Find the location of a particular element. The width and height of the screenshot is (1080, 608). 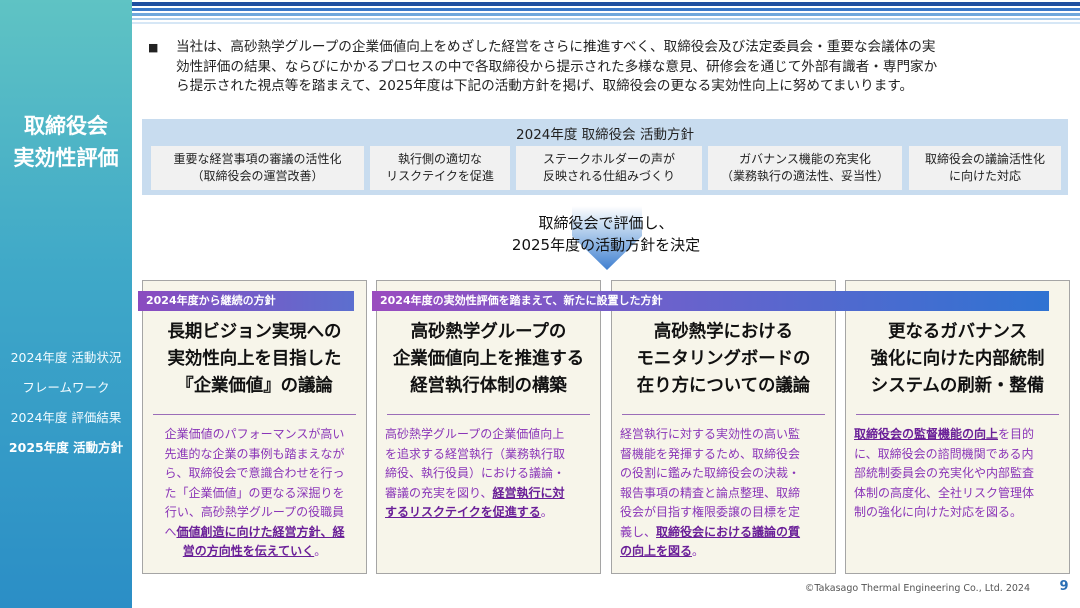

continued-policy-banner: 2024年度から継続の方針 is located at coordinates (246, 301).